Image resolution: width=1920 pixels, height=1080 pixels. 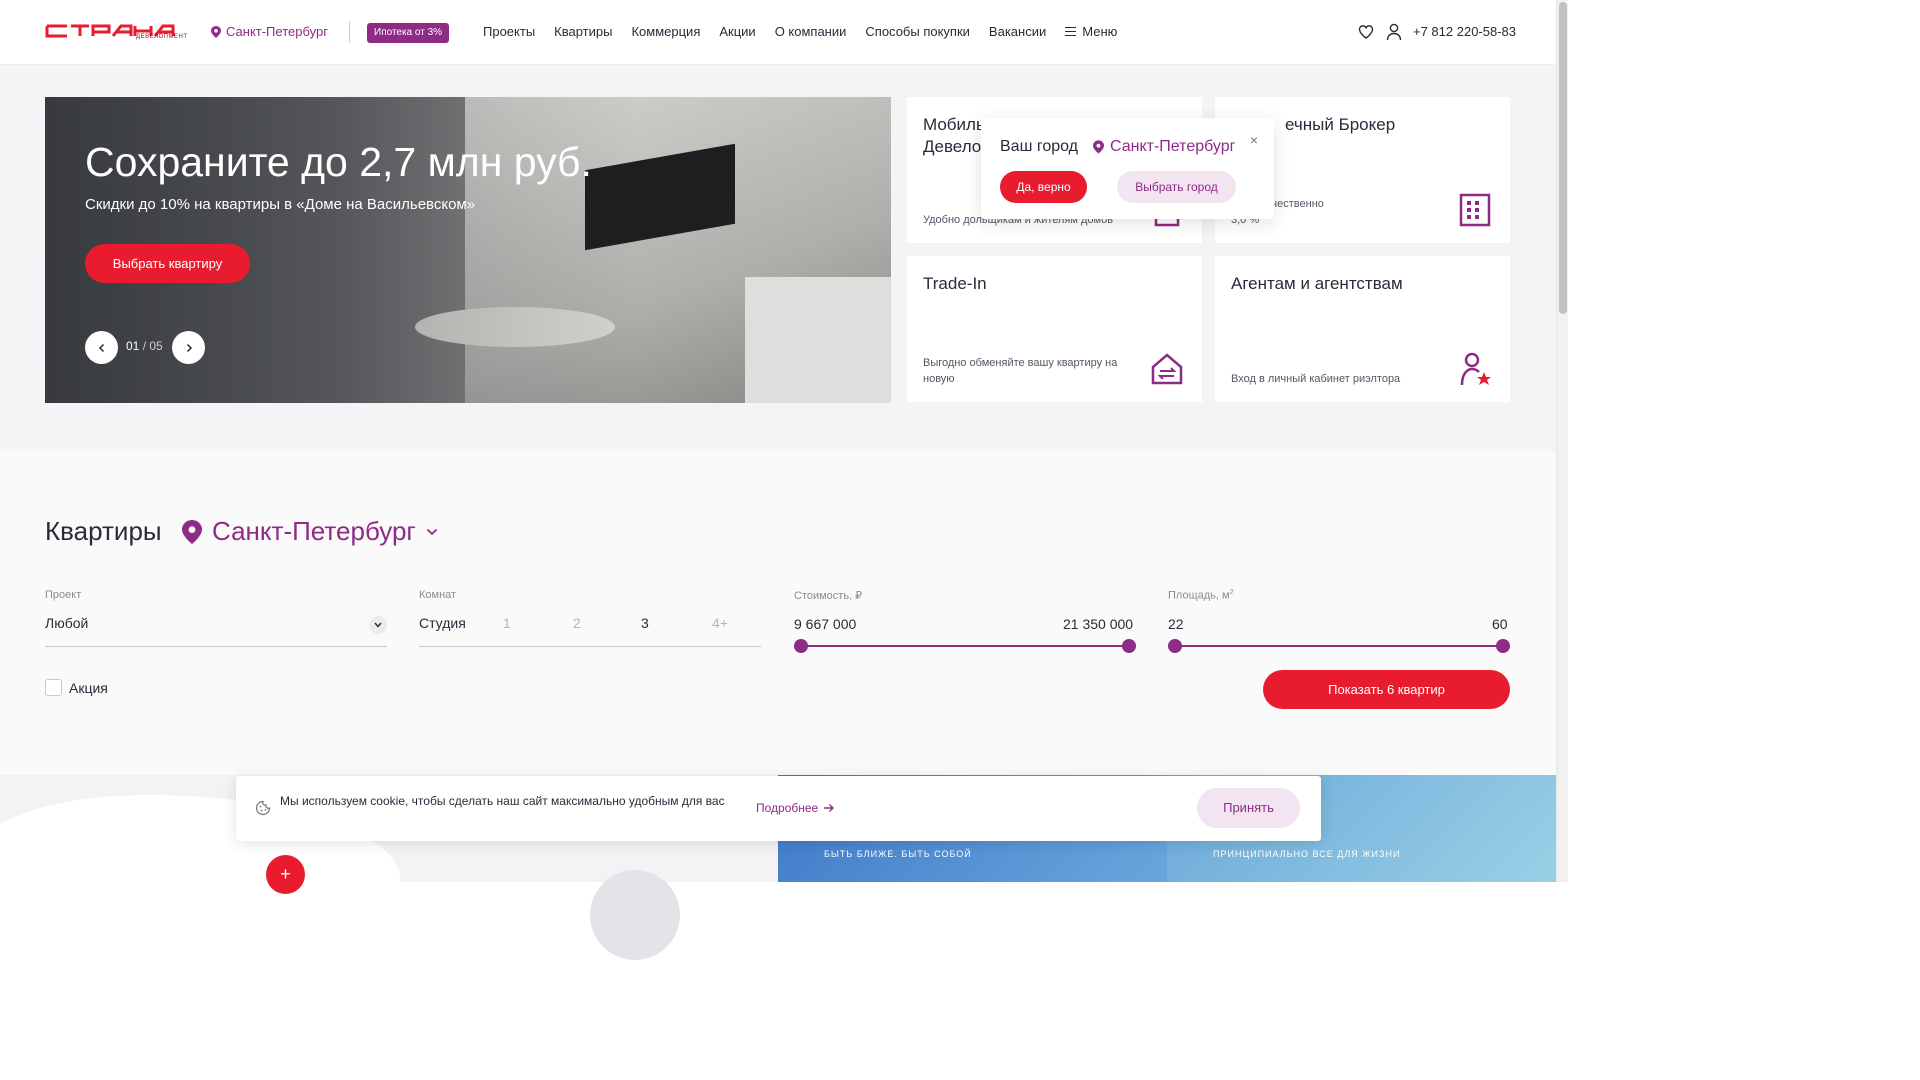 I want to click on choose-flat-button: Выбрать квартиру, so click(x=167, y=263).